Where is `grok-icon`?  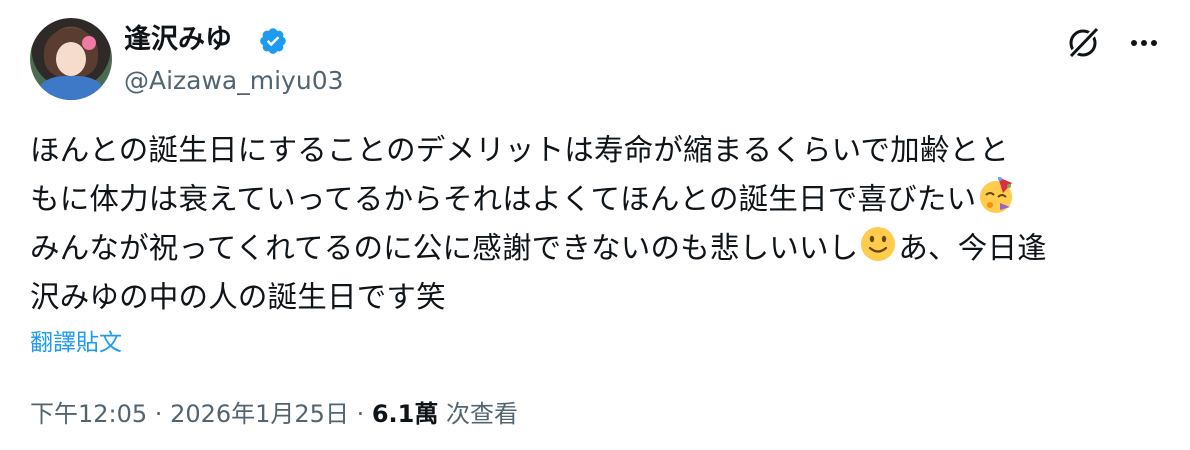
grok-icon is located at coordinates (1084, 42).